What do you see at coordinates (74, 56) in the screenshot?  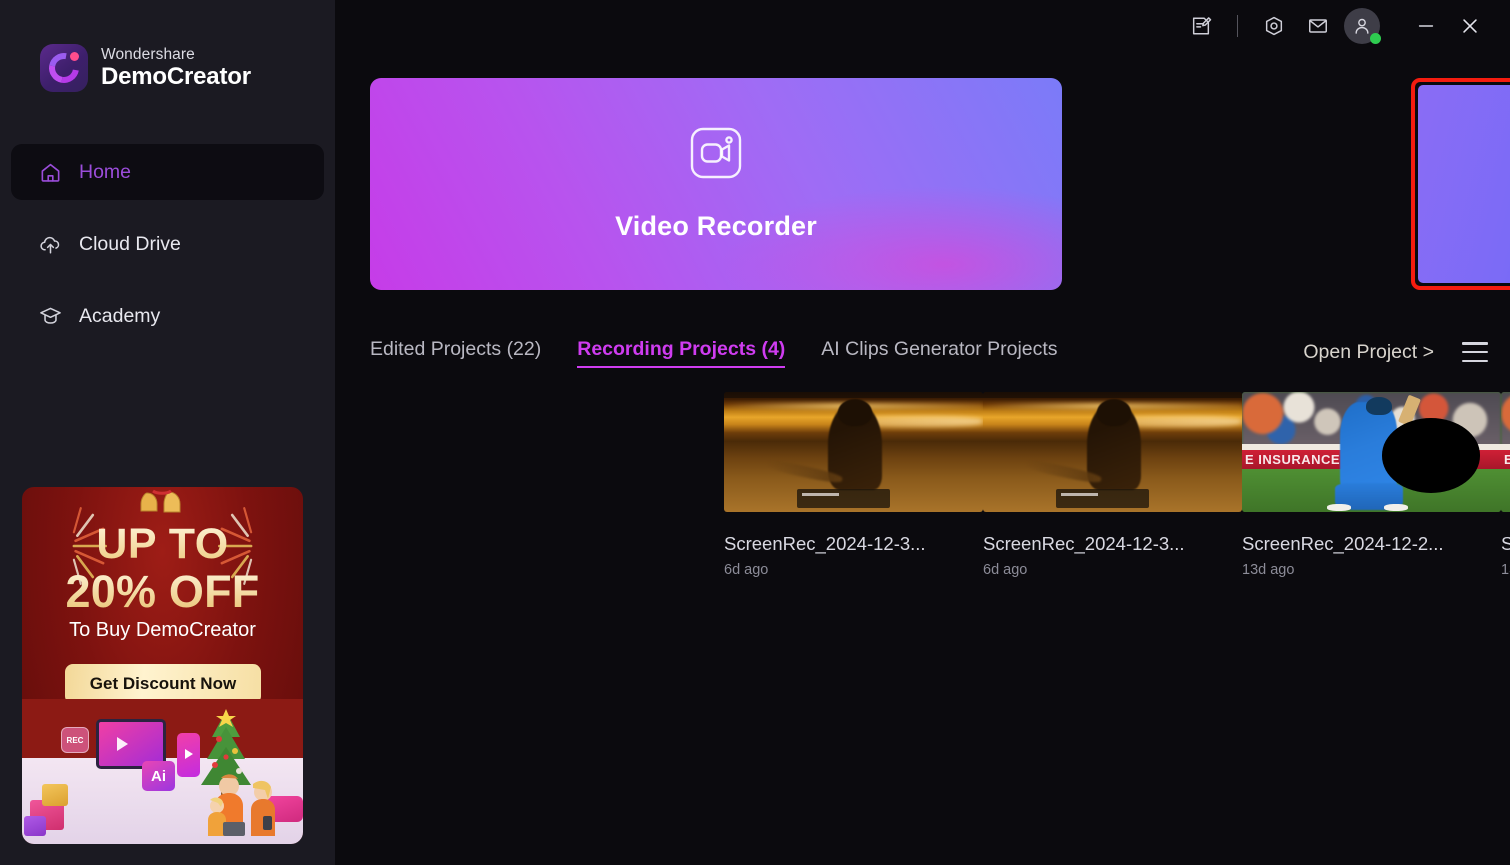 I see `logo-dot` at bounding box center [74, 56].